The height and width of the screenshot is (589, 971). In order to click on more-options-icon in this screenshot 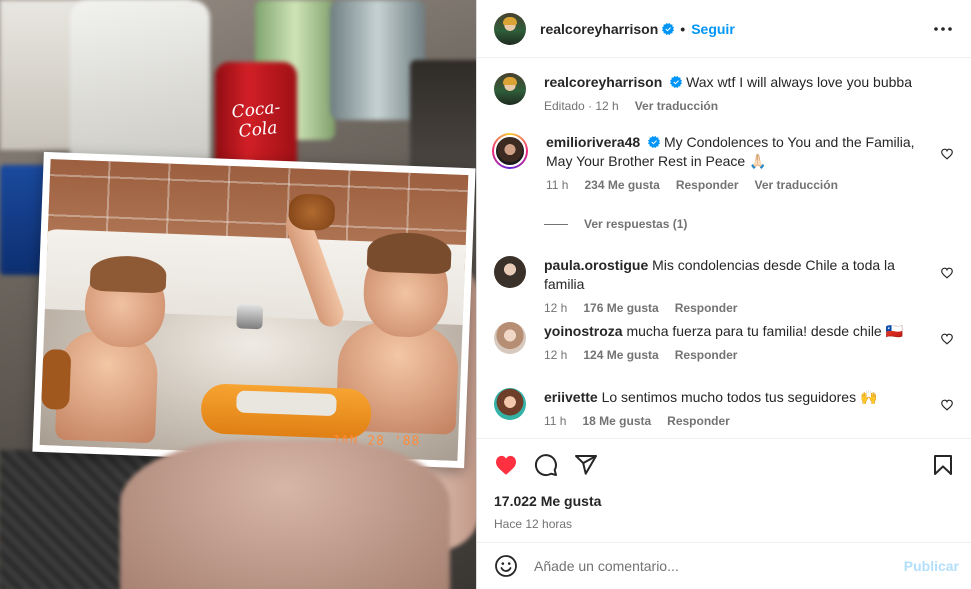, I will do `click(943, 29)`.